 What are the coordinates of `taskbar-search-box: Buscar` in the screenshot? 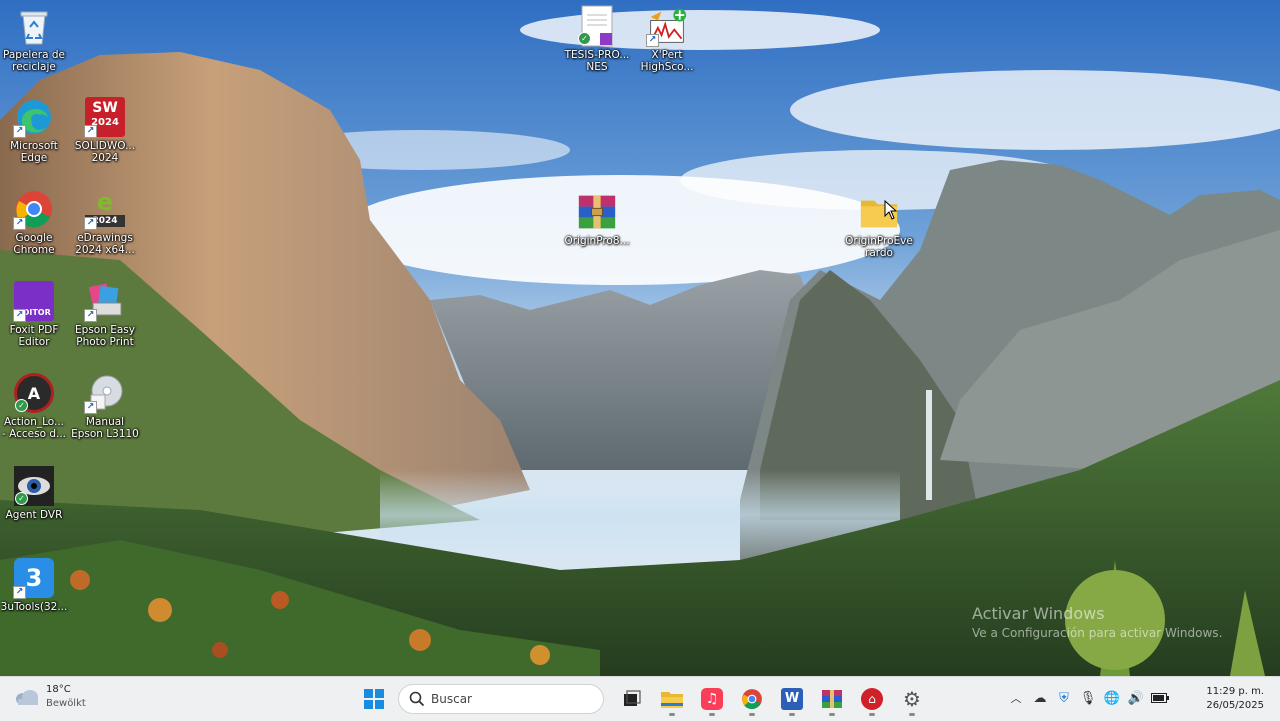 It's located at (501, 699).